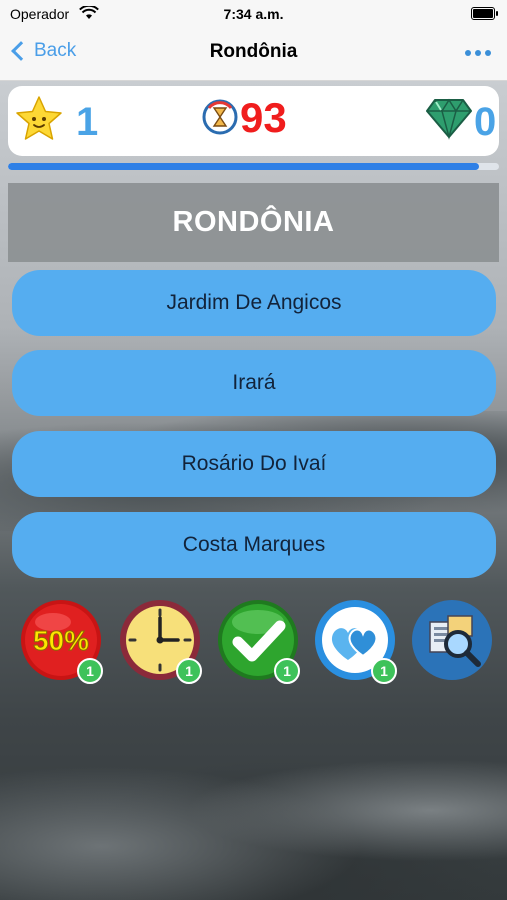 The height and width of the screenshot is (900, 507). I want to click on powerup-extra-life-button: 1, so click(355, 641).